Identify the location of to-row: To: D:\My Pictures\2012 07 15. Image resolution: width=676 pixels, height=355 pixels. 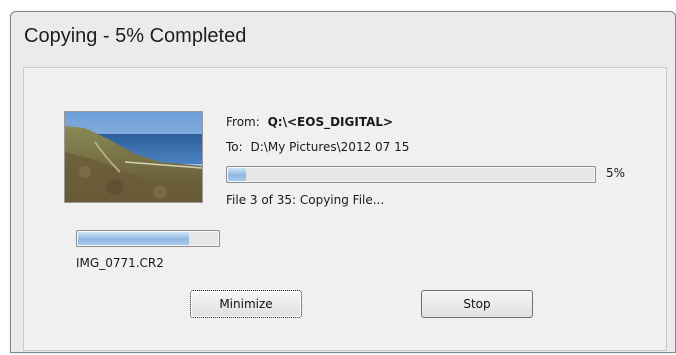
(317, 147).